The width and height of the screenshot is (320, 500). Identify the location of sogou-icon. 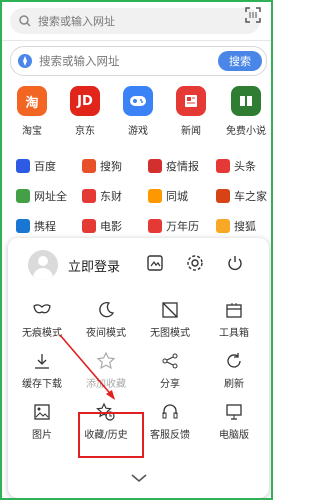
(89, 166).